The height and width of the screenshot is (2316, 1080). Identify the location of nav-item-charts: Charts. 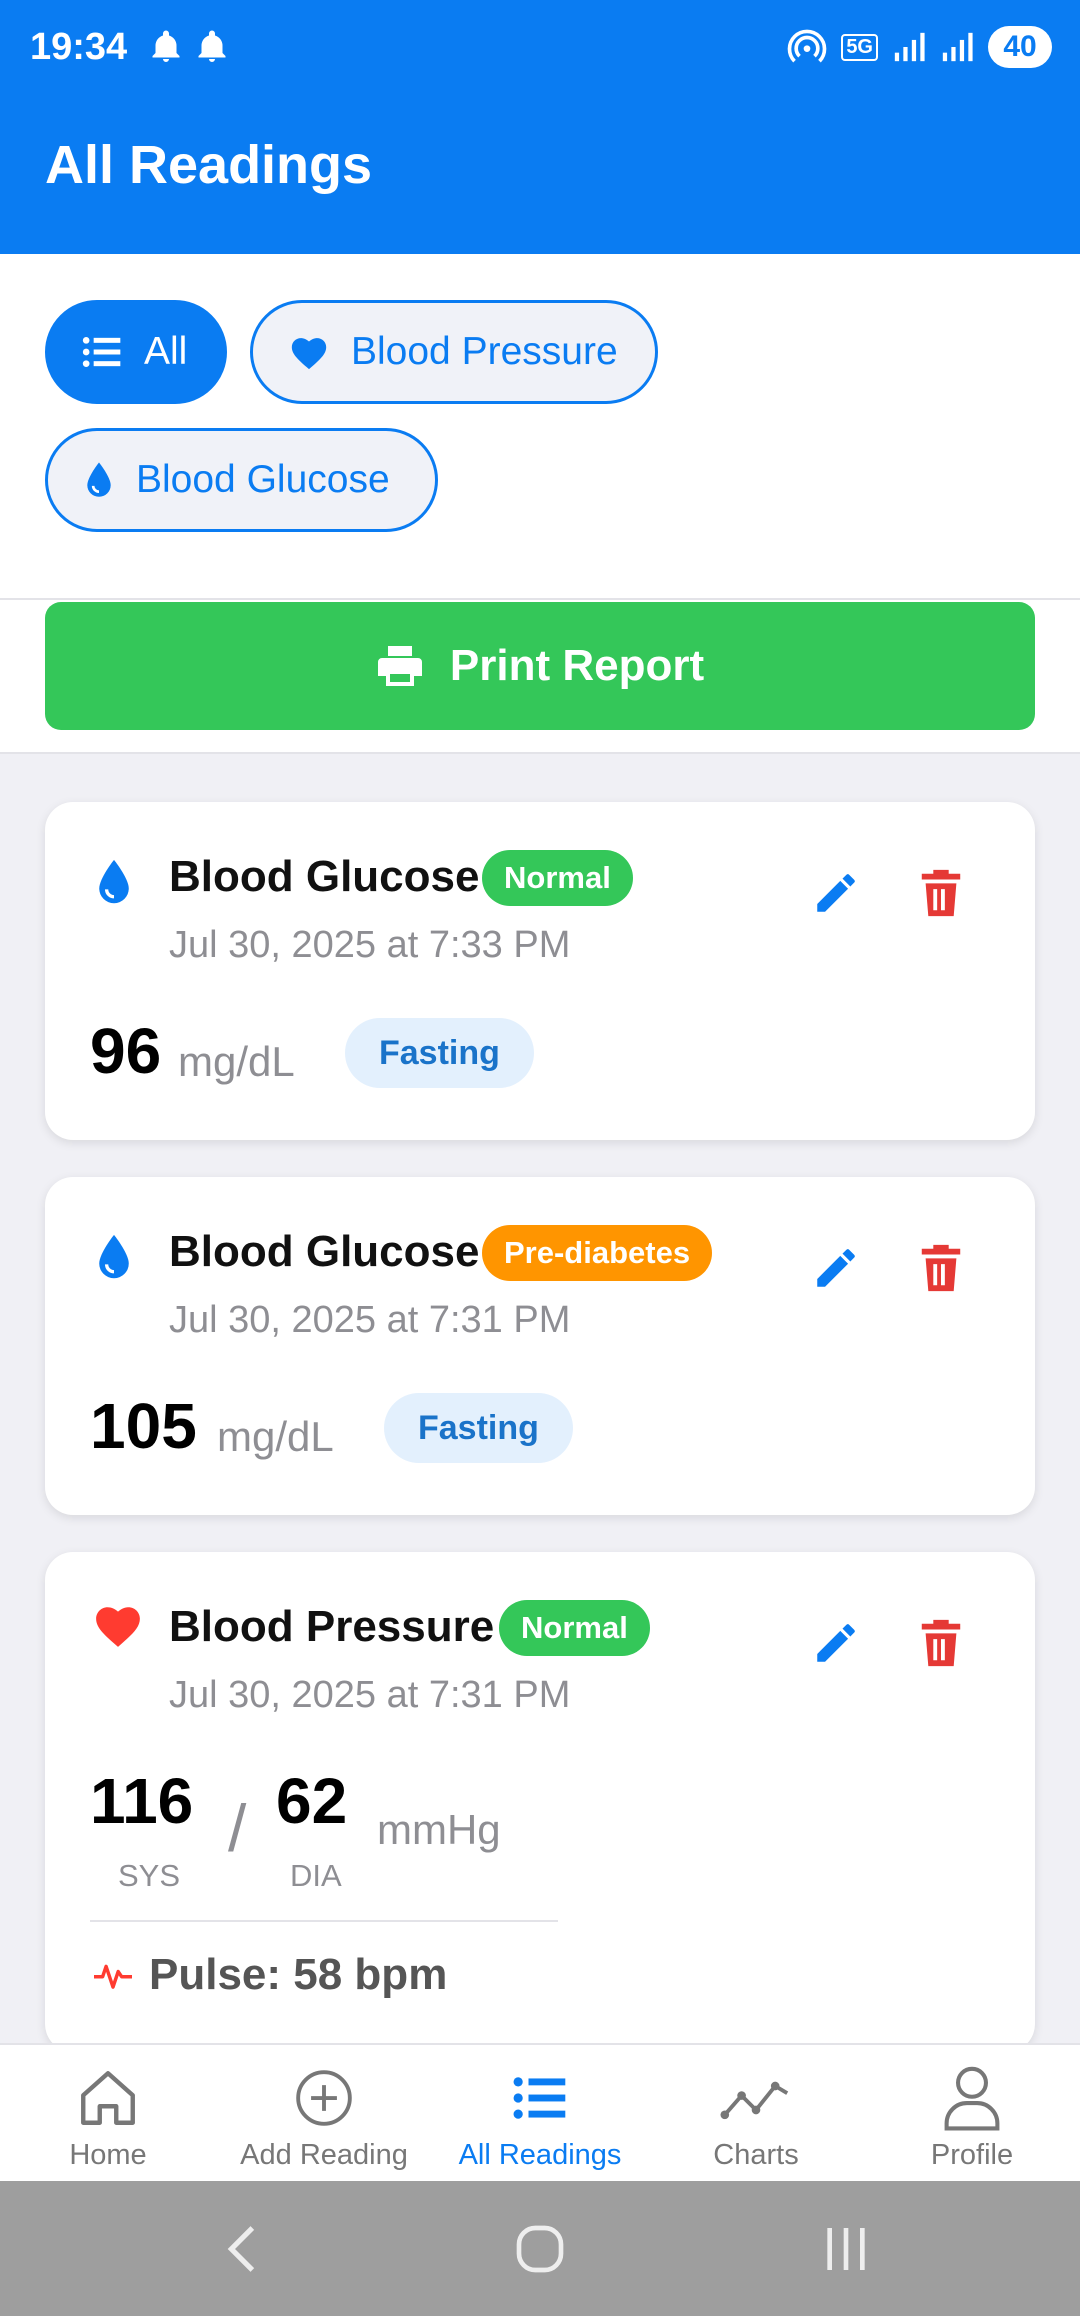
(756, 2114).